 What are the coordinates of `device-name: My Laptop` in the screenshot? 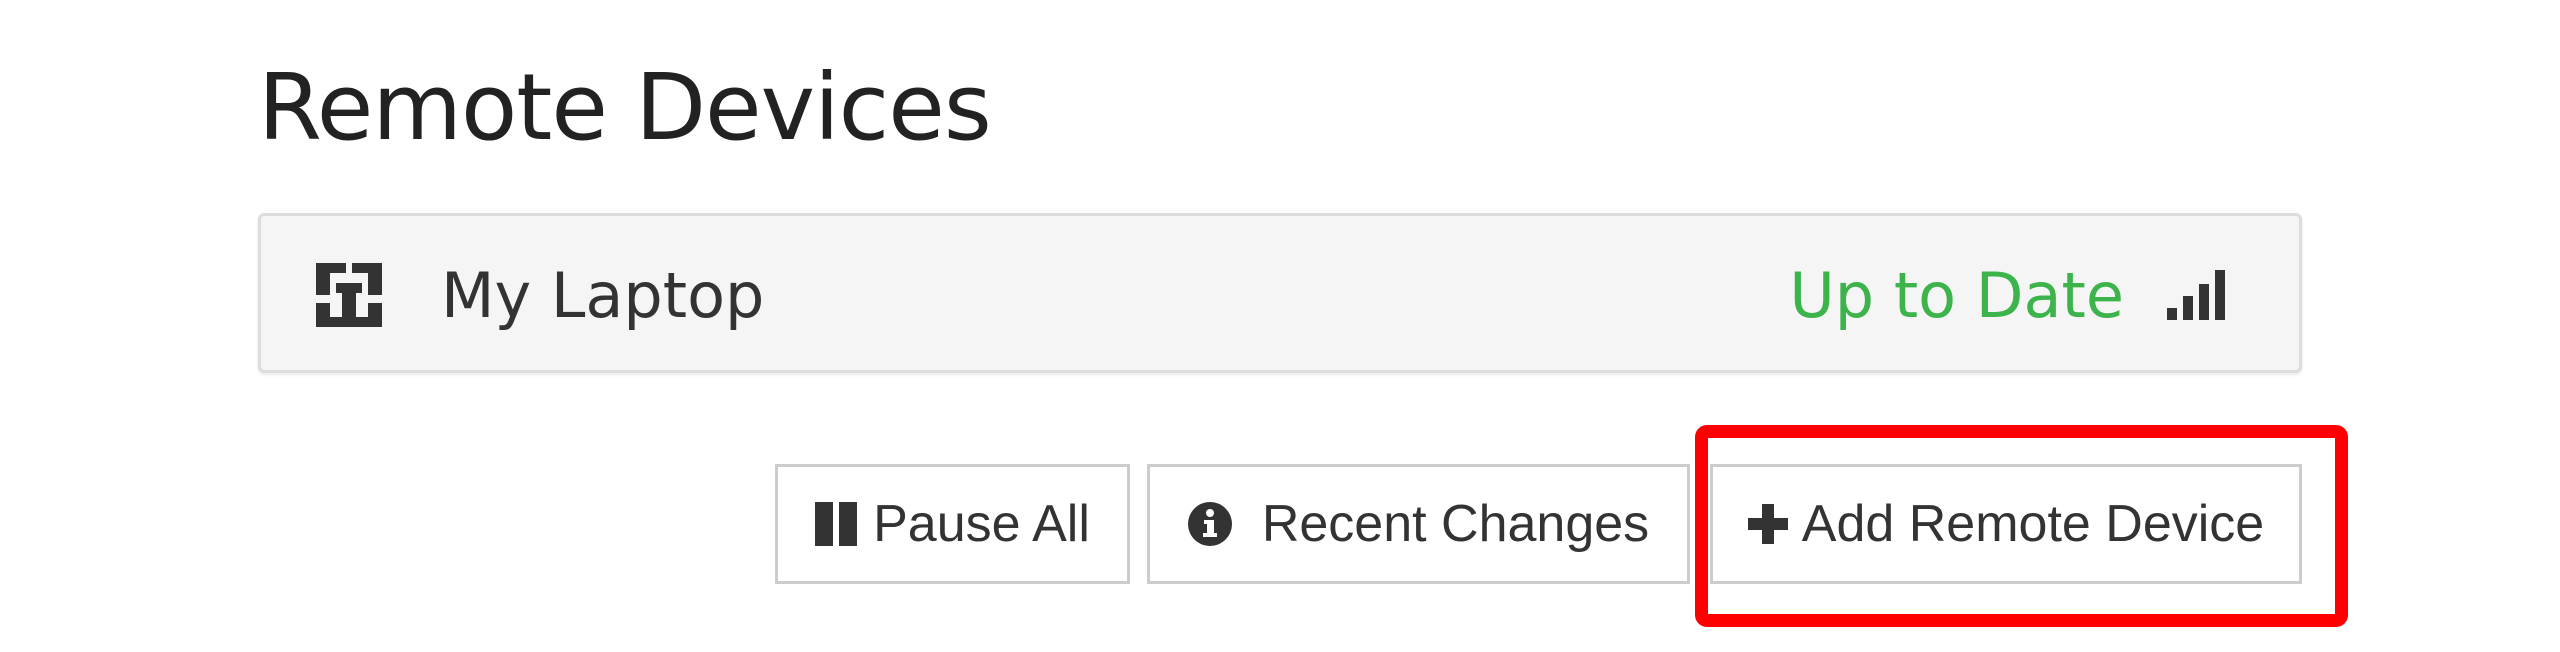 It's located at (603, 295).